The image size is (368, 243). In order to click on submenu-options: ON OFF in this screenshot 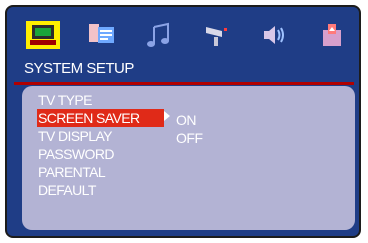, I will do `click(189, 129)`.